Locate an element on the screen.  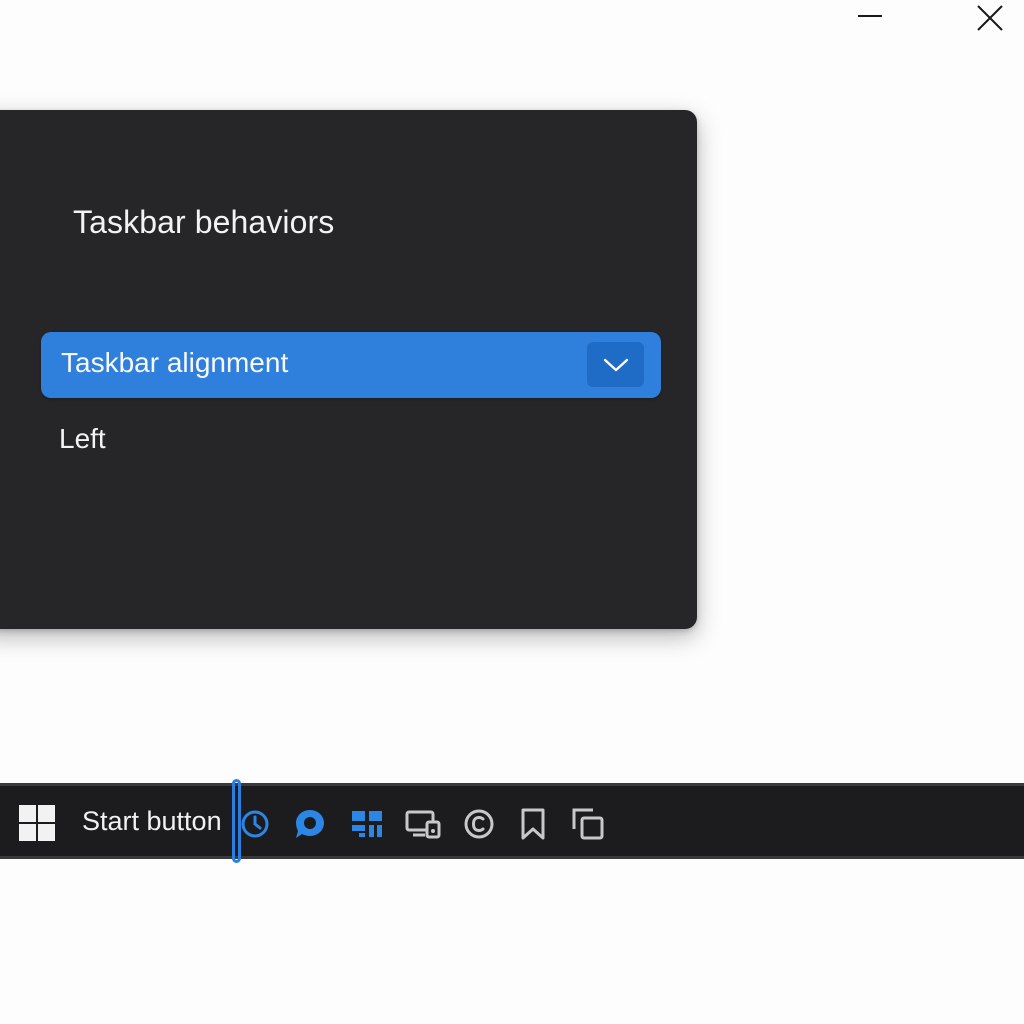
chevron-button is located at coordinates (615, 364).